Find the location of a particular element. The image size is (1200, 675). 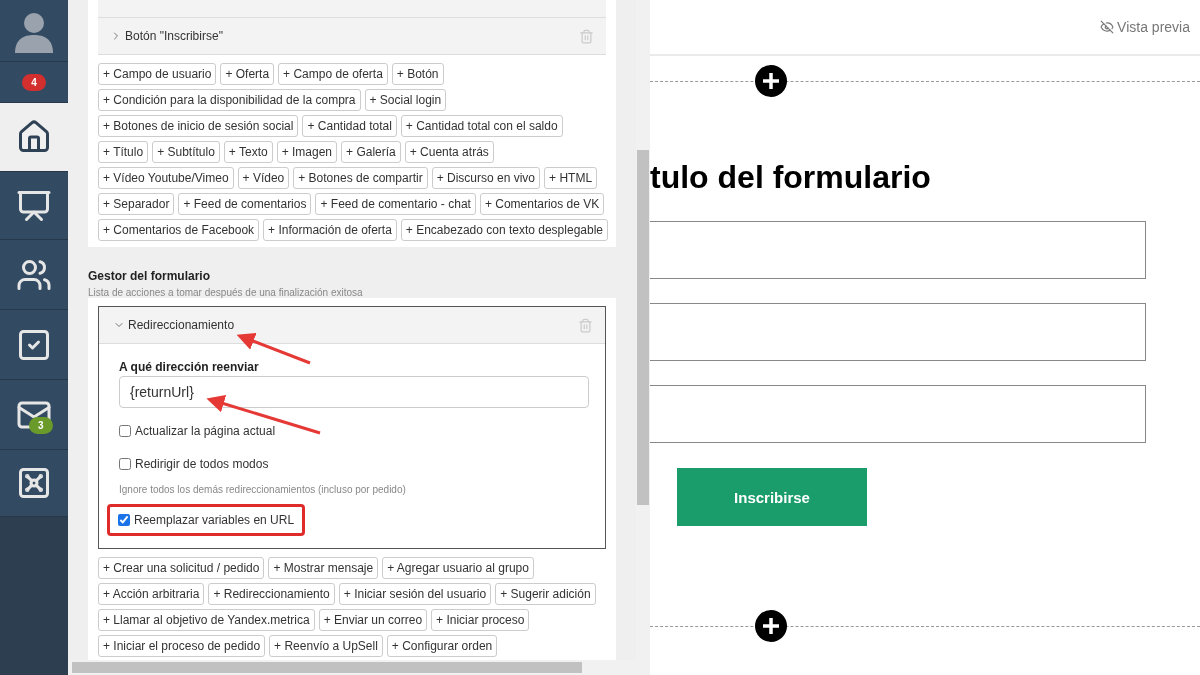

add-item-button: + Vídeo Youtube/Vimeo is located at coordinates (166, 178).